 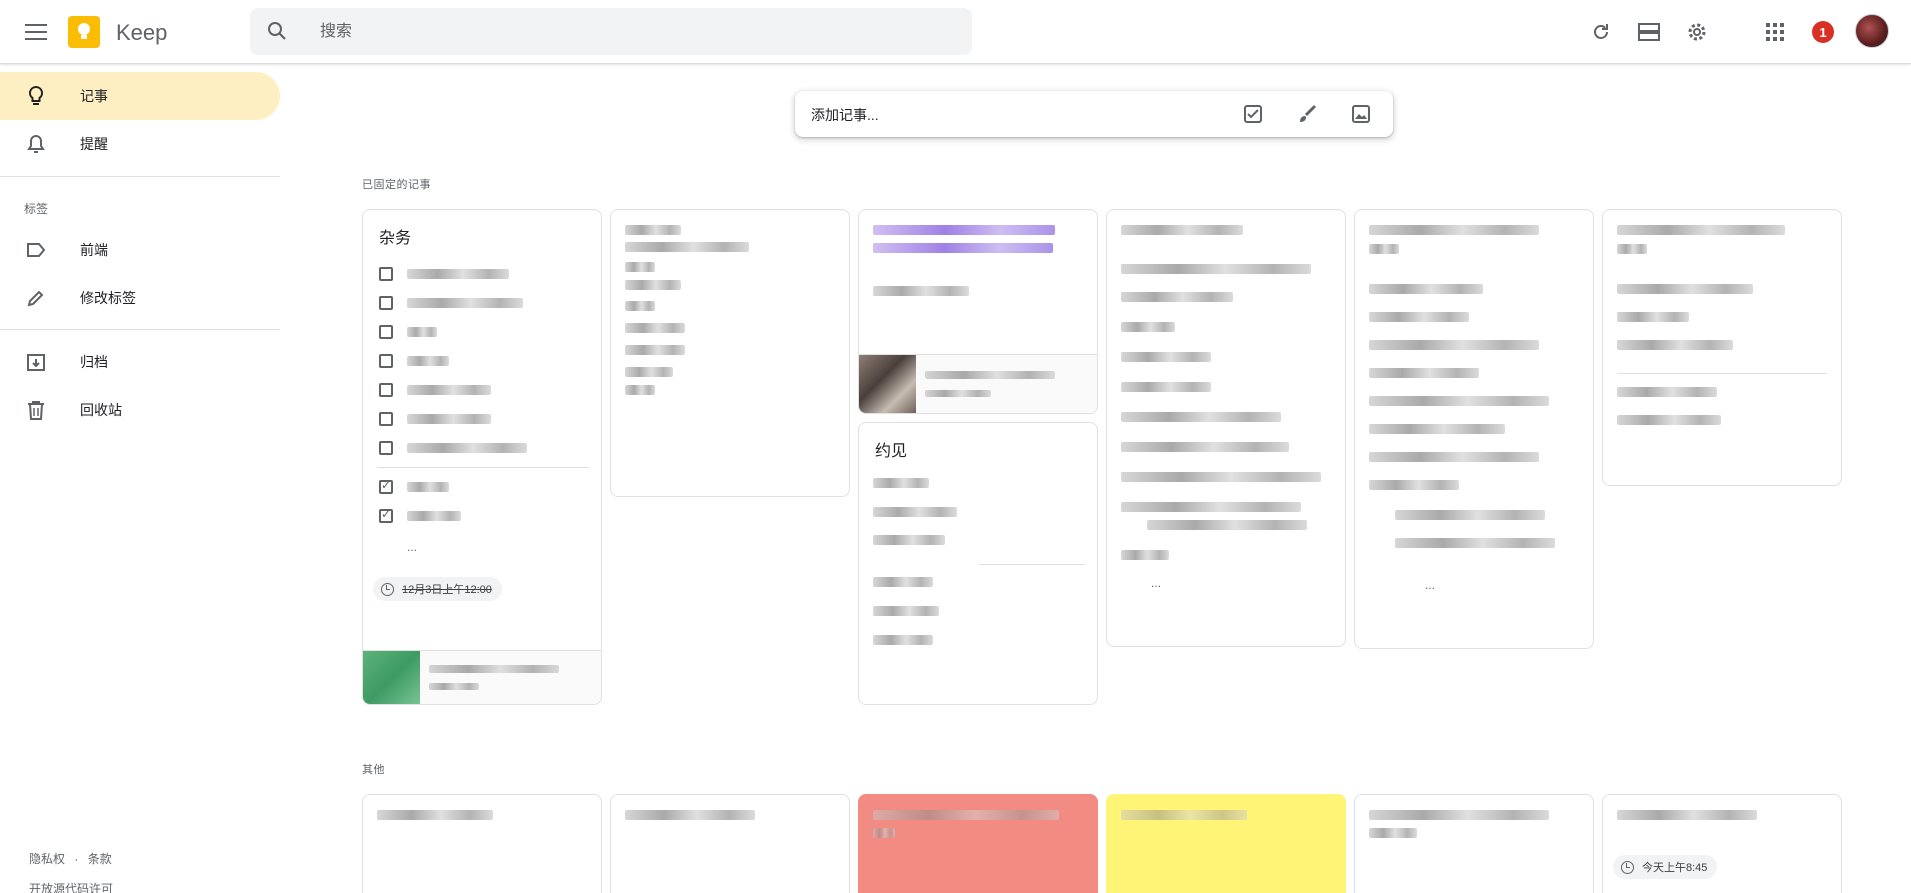 What do you see at coordinates (140, 250) in the screenshot?
I see `sidebar-item-label-frontend: 前端` at bounding box center [140, 250].